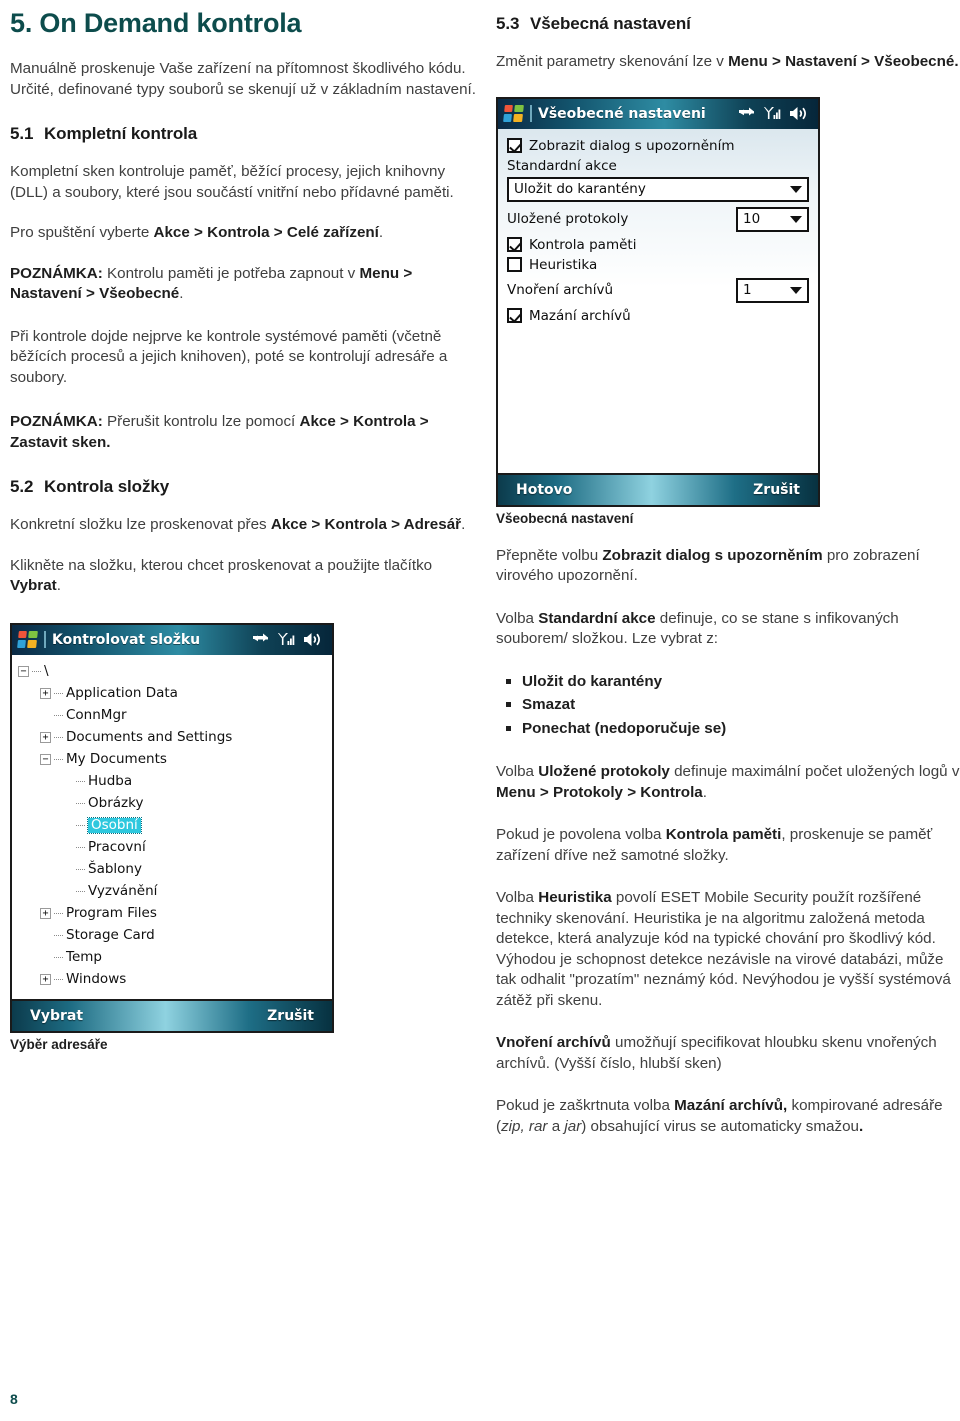  What do you see at coordinates (173, 936) in the screenshot?
I see `tree-item: Storage Card` at bounding box center [173, 936].